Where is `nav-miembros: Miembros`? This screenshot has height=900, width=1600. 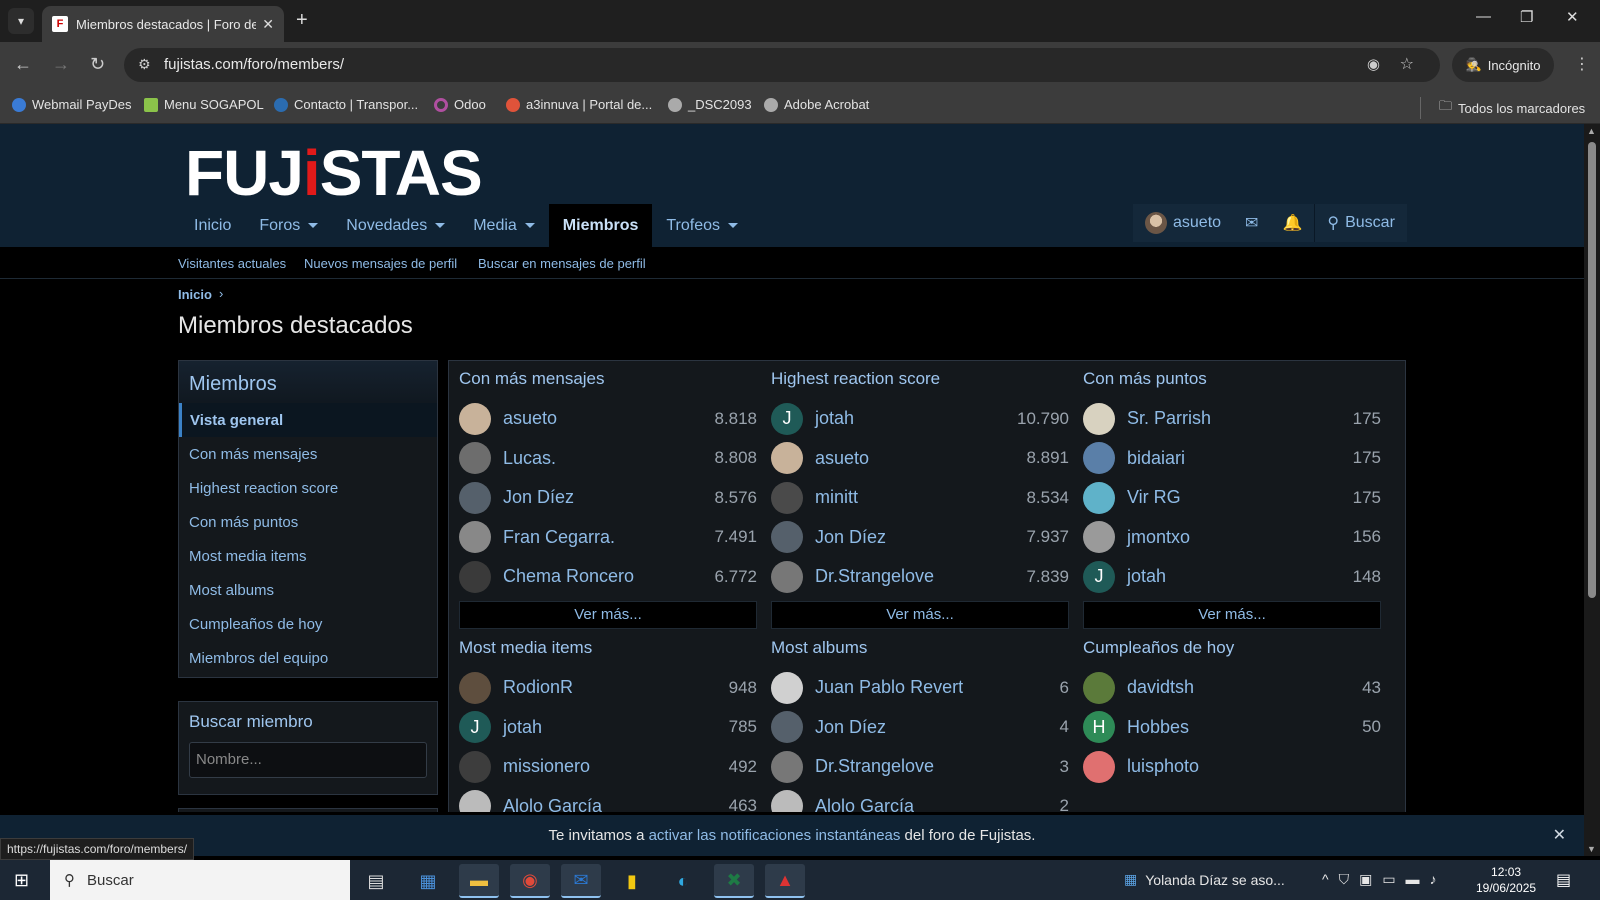
nav-miembros: Miembros is located at coordinates (600, 225).